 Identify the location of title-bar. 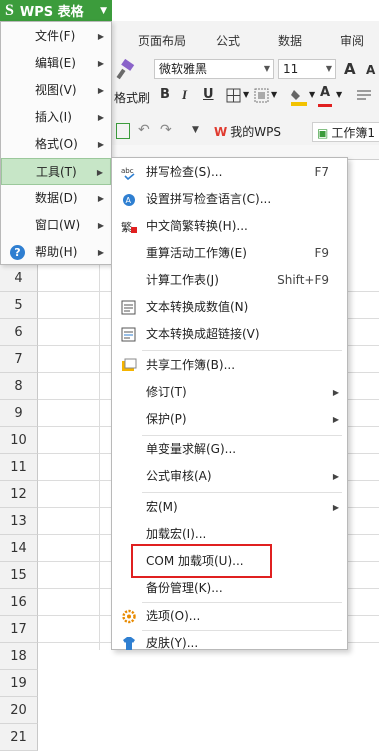
(245, 10).